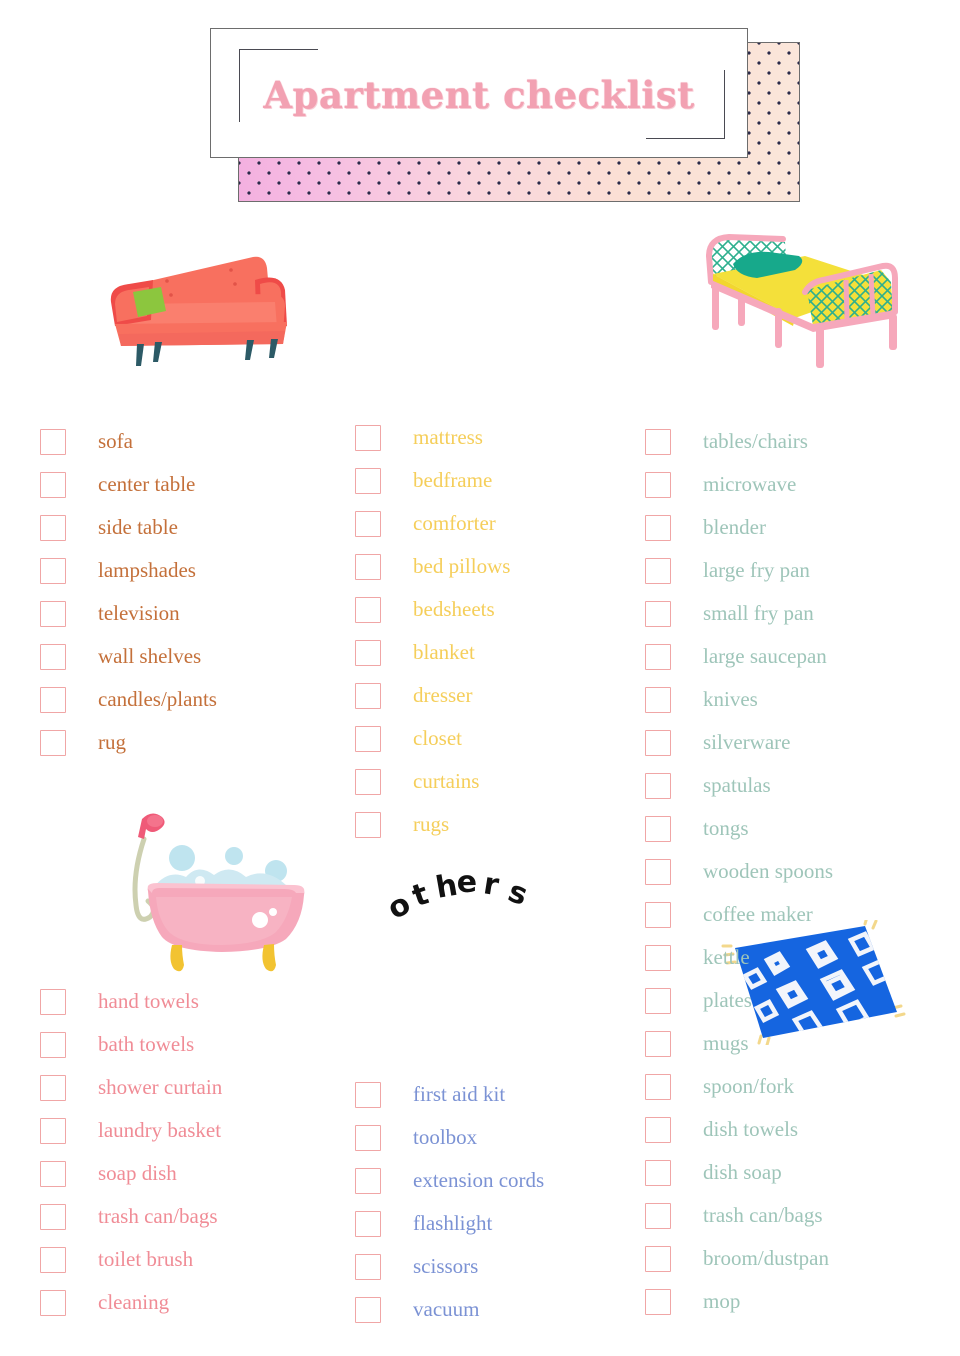  What do you see at coordinates (505, 437) in the screenshot?
I see `list-item: mattress` at bounding box center [505, 437].